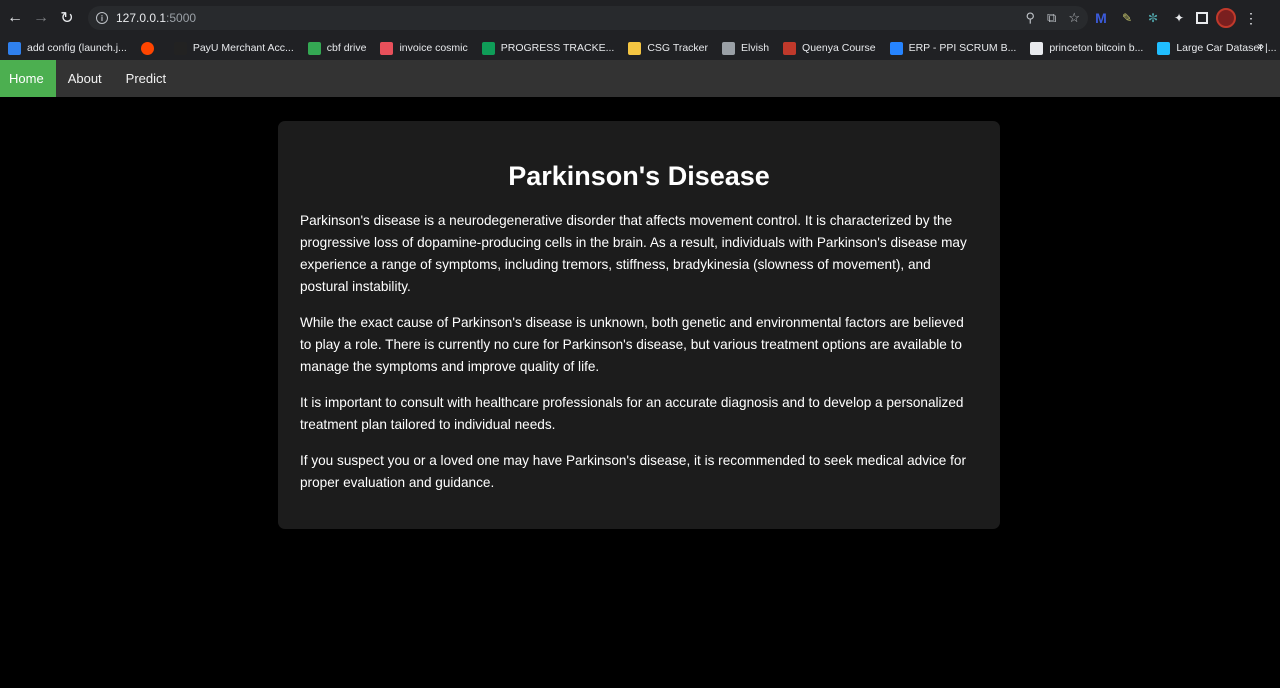  Describe the element at coordinates (1153, 18) in the screenshot. I see `extension-chatgpt-icon: ✼` at that location.